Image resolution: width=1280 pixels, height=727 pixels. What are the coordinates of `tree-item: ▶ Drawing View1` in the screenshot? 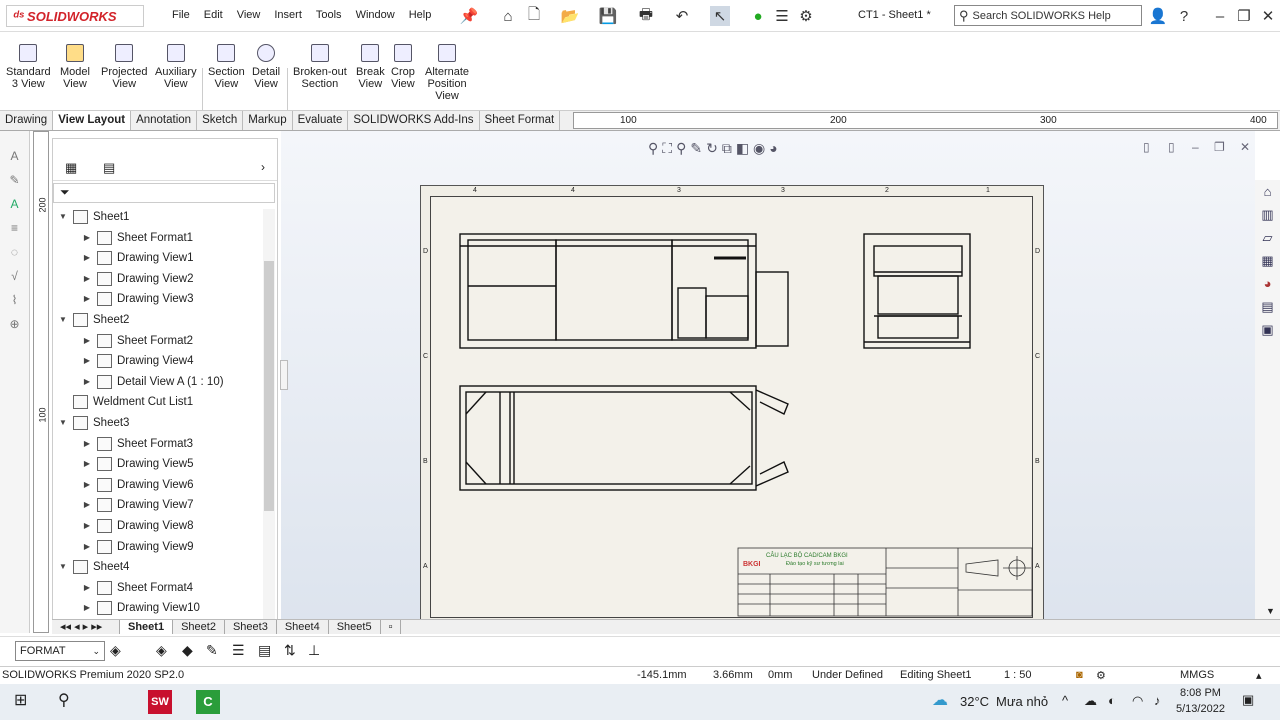 It's located at (137, 258).